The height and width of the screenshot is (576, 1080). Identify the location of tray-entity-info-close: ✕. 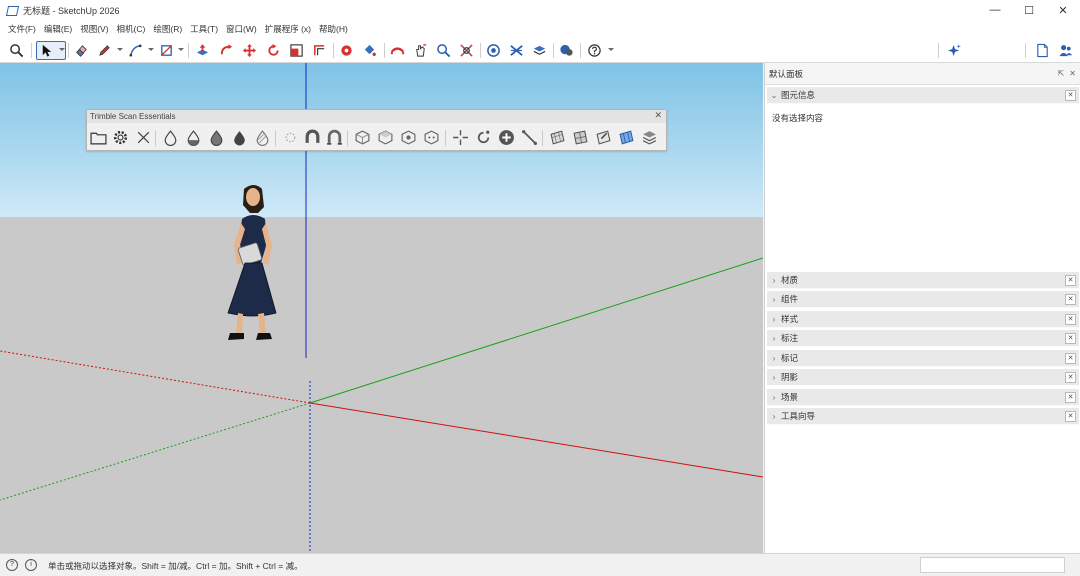
(1070, 95).